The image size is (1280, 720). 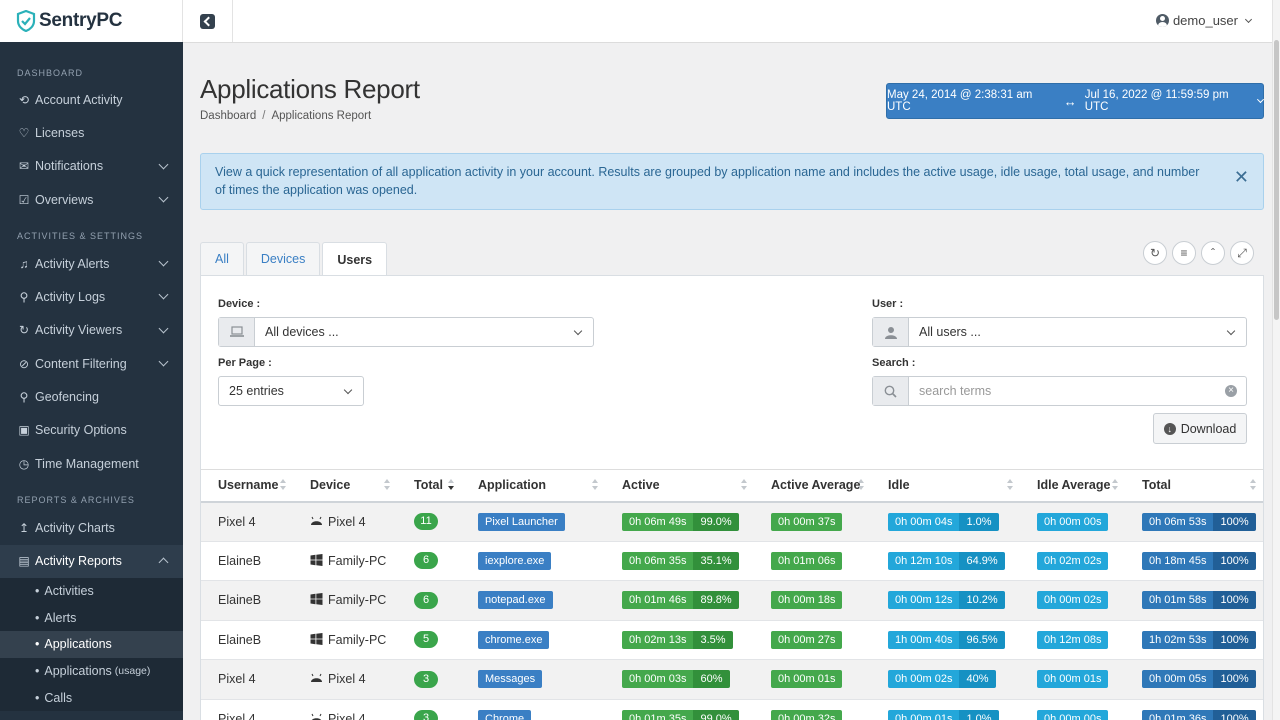 What do you see at coordinates (679, 486) in the screenshot?
I see `column-header-active: Active` at bounding box center [679, 486].